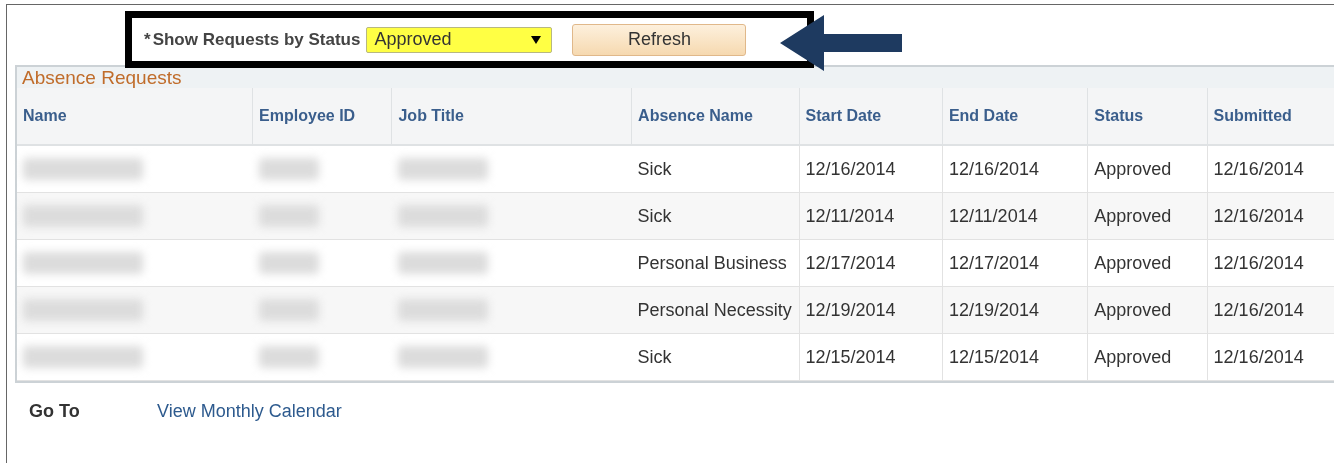 The width and height of the screenshot is (1334, 463). What do you see at coordinates (135, 116) in the screenshot?
I see `column-header: Name` at bounding box center [135, 116].